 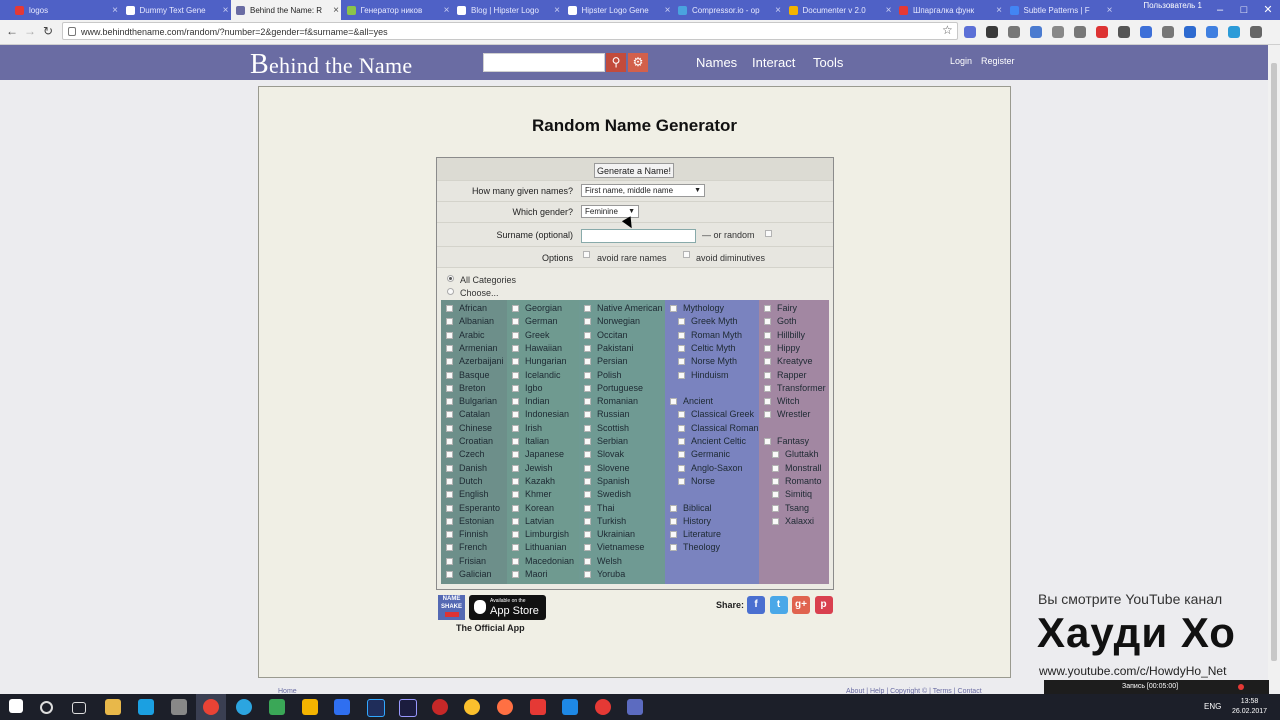 What do you see at coordinates (949, 10) in the screenshot?
I see `browser-tab: Шпаргалка функ ×` at bounding box center [949, 10].